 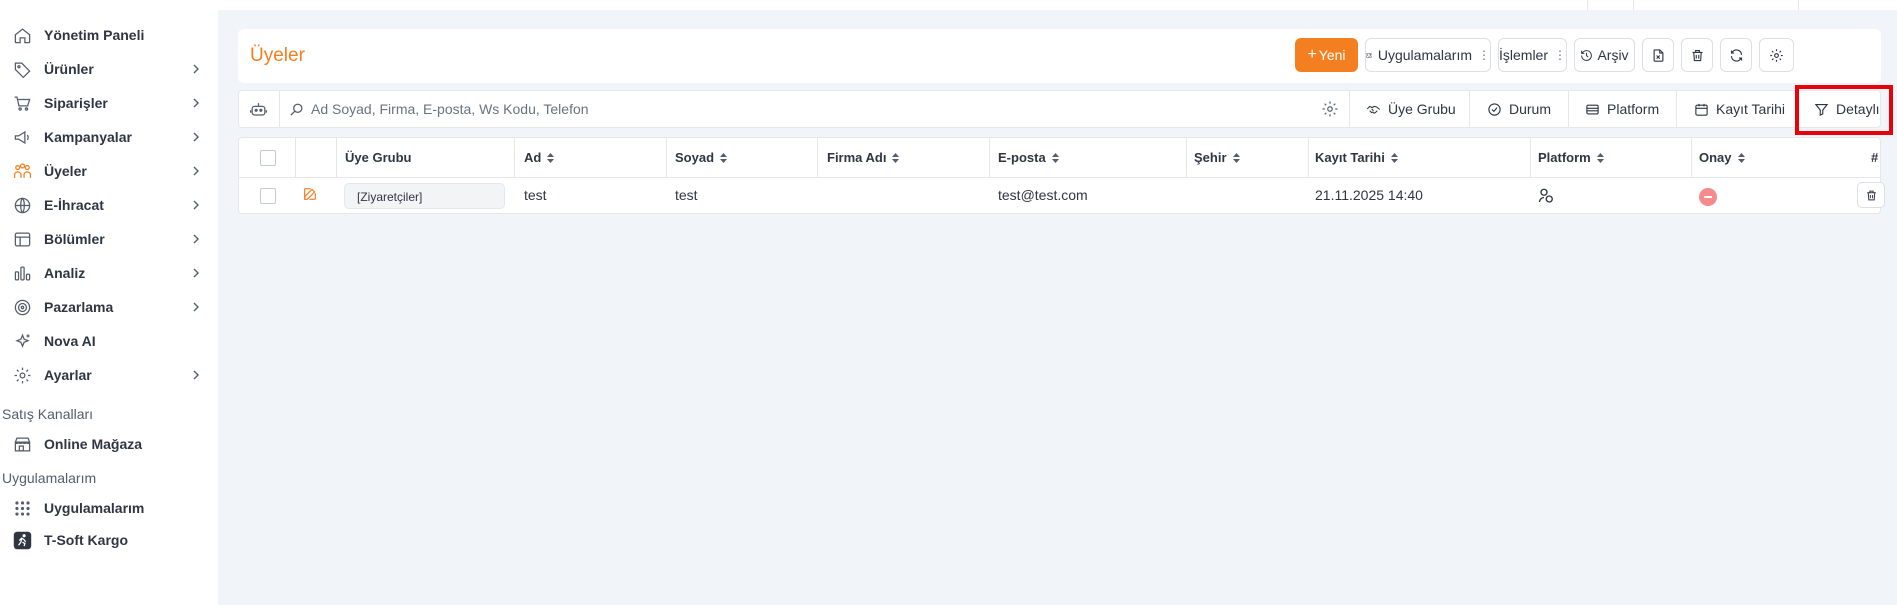 I want to click on search-icon, so click(x=296, y=109).